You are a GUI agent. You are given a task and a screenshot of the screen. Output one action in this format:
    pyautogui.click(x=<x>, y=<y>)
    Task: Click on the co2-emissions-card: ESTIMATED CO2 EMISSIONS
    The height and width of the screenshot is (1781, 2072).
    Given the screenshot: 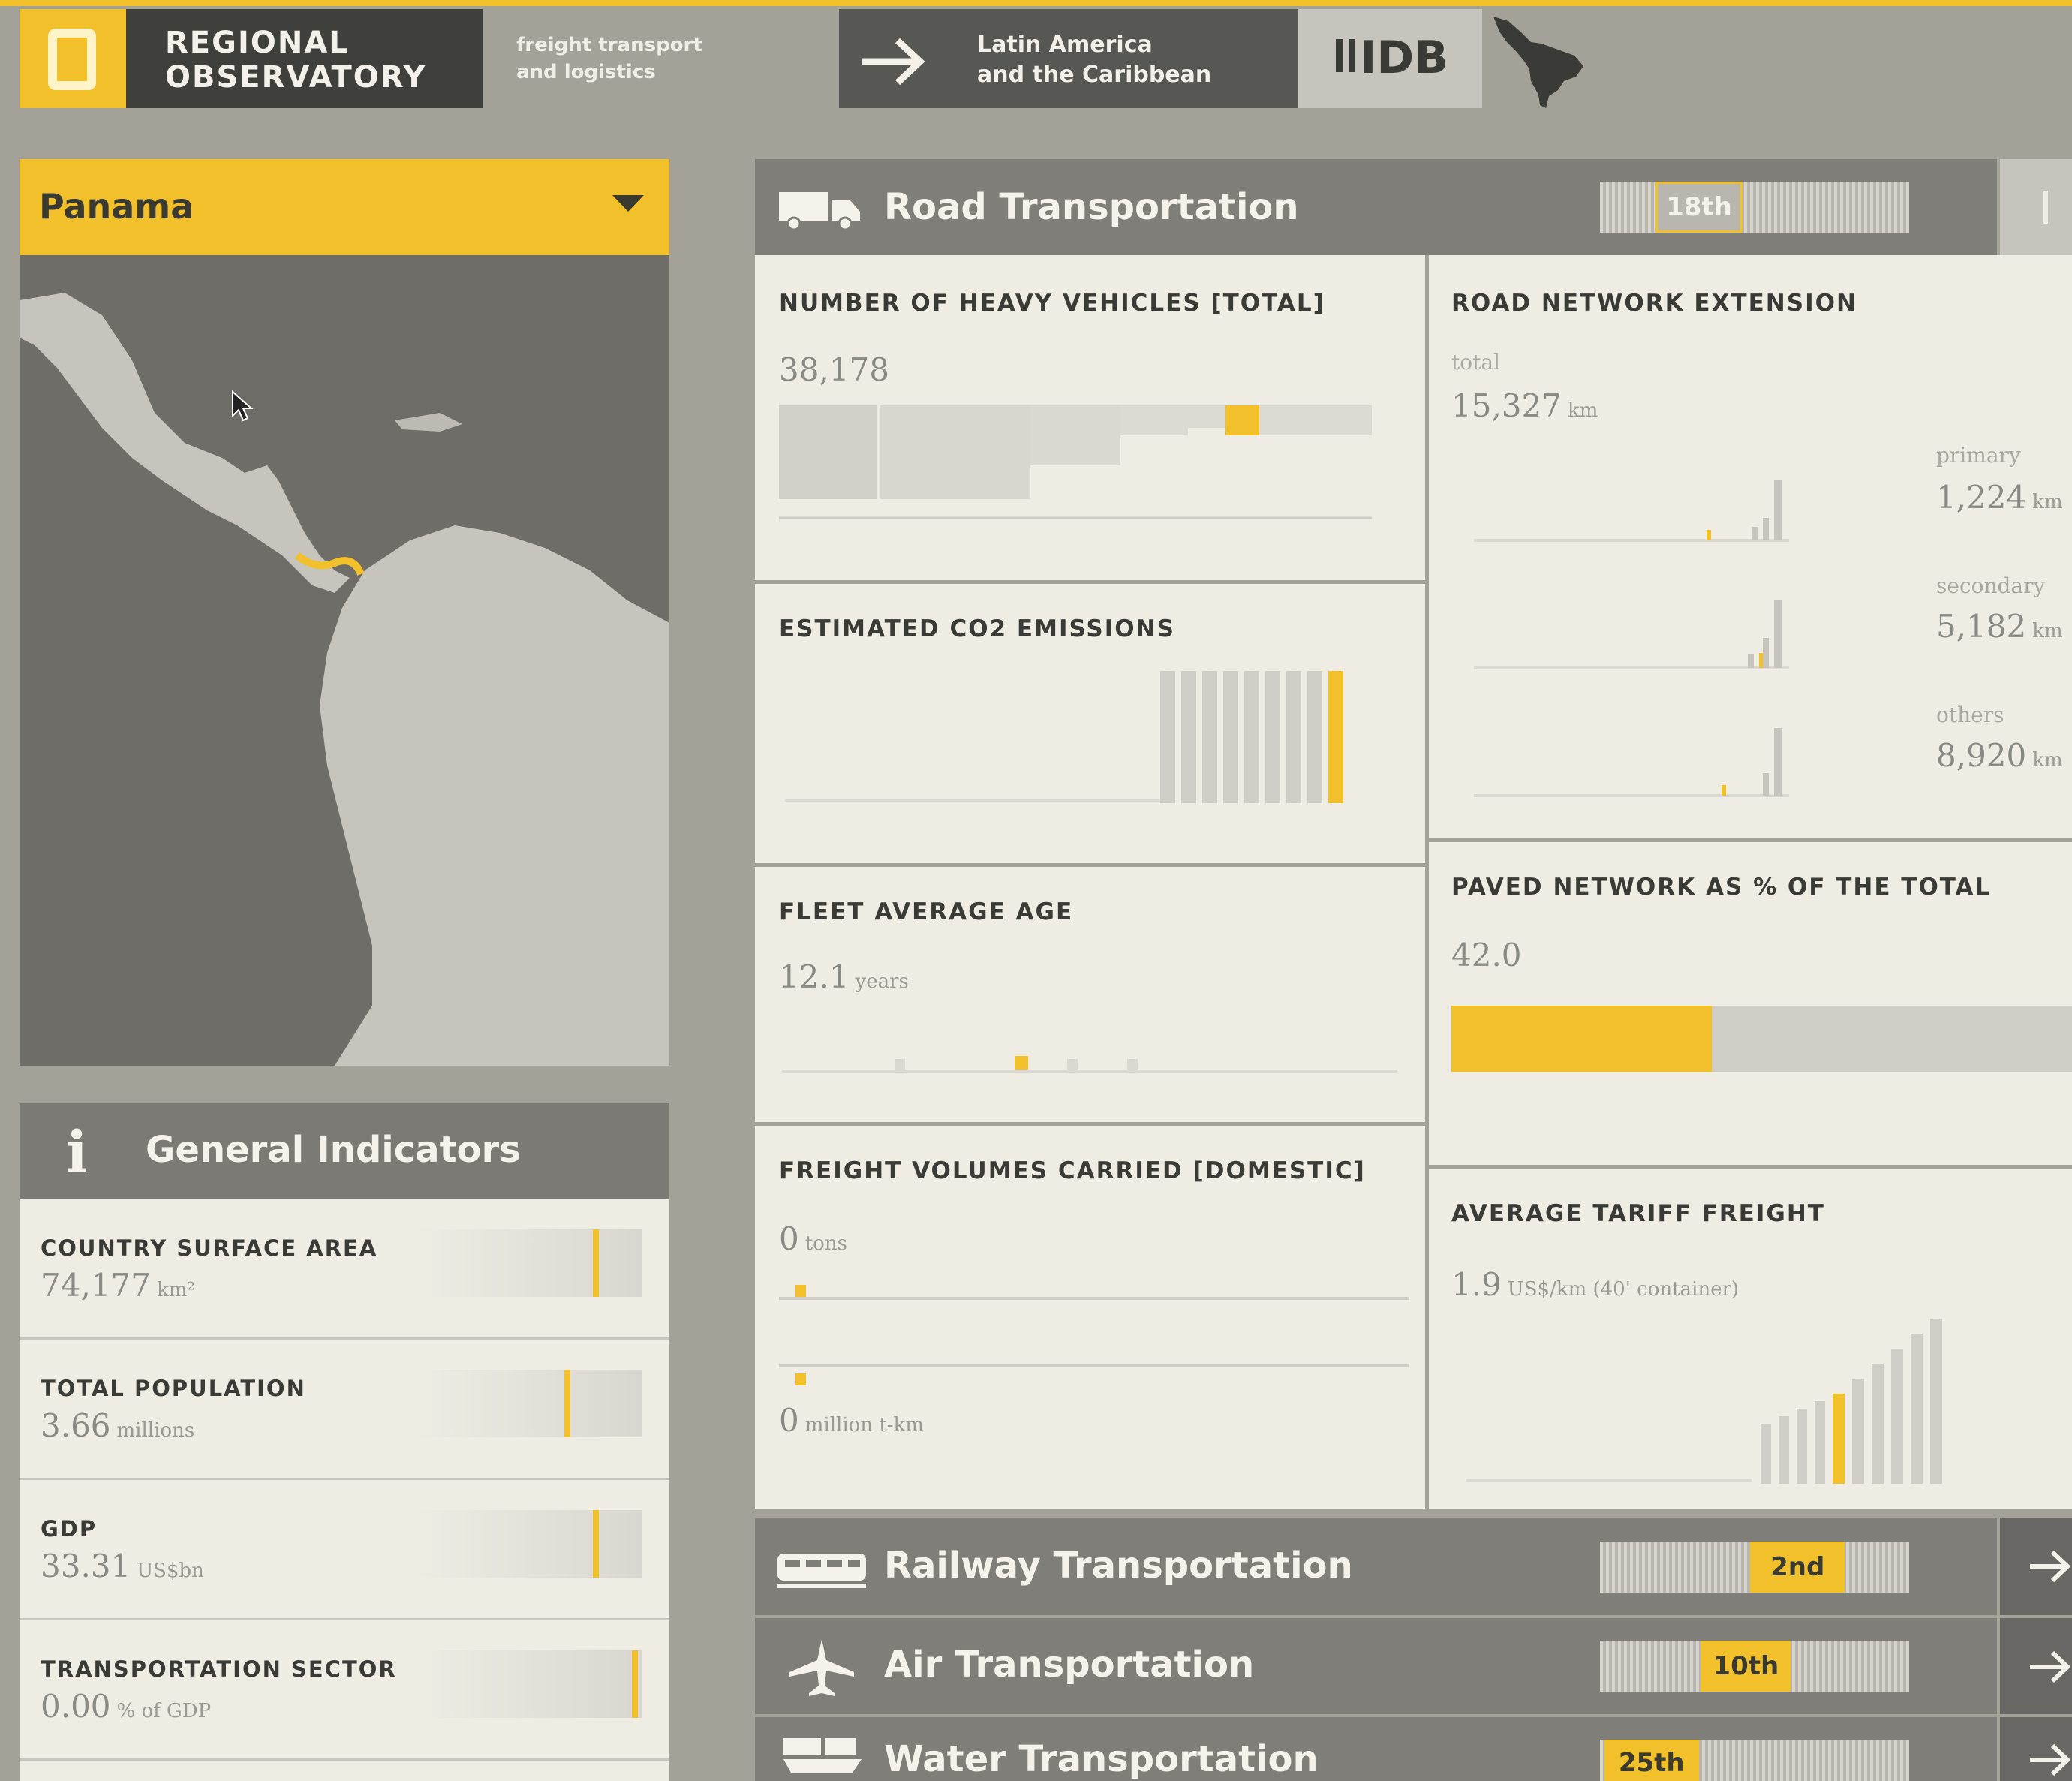 What is the action you would take?
    pyautogui.click(x=1090, y=723)
    